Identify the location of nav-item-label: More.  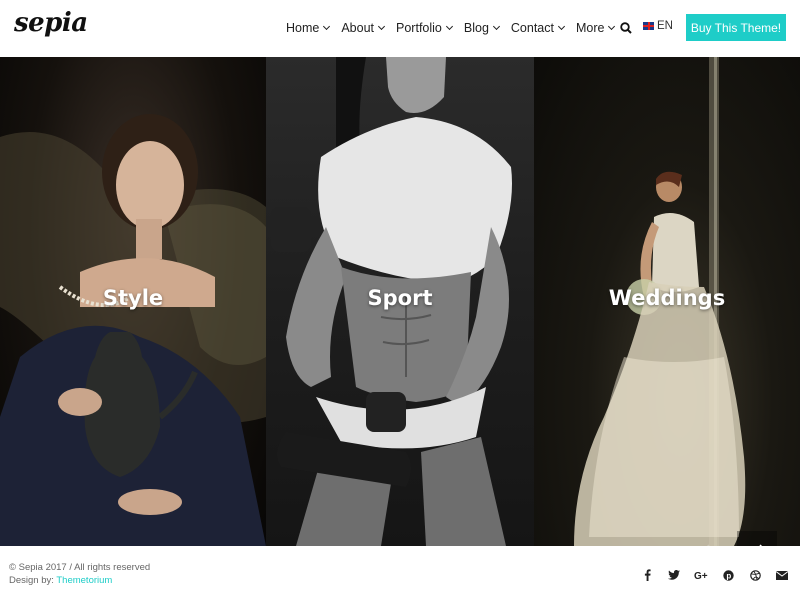
(590, 28).